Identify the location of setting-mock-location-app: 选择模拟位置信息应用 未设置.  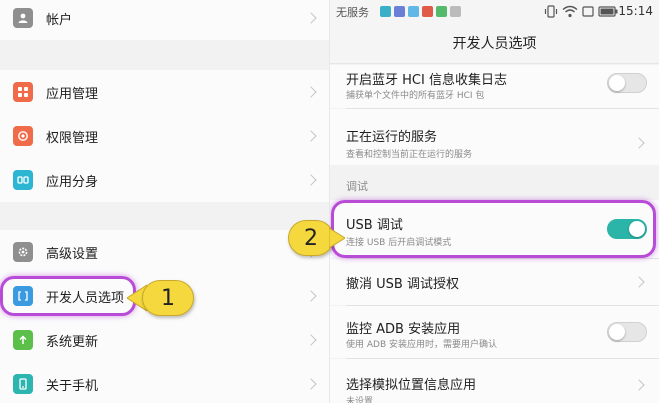
(494, 381).